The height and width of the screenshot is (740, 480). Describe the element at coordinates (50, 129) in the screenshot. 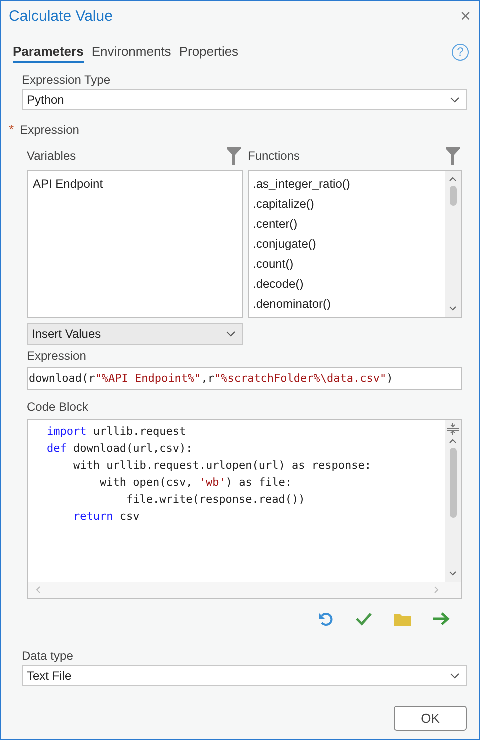

I see `section-label: Expression` at that location.